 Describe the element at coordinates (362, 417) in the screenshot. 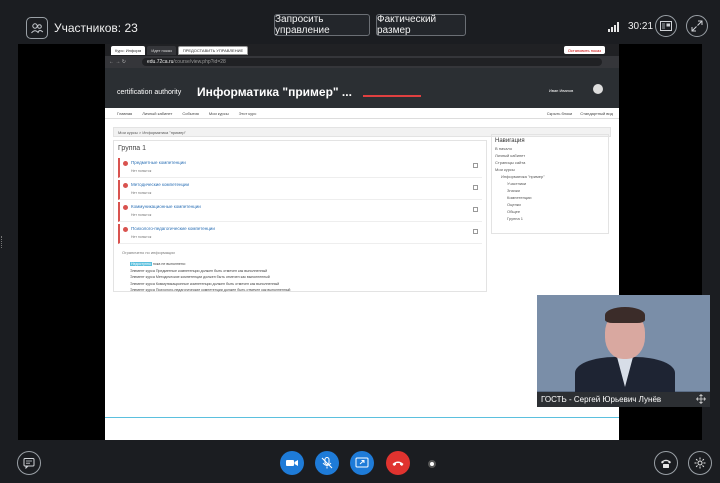

I see `page-bottom-rule` at that location.